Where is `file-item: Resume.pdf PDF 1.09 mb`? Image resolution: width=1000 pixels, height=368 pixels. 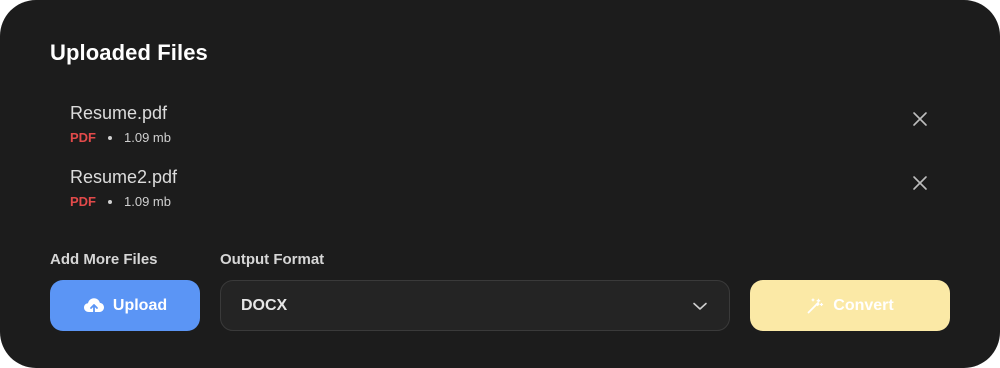 file-item: Resume.pdf PDF 1.09 mb is located at coordinates (505, 128).